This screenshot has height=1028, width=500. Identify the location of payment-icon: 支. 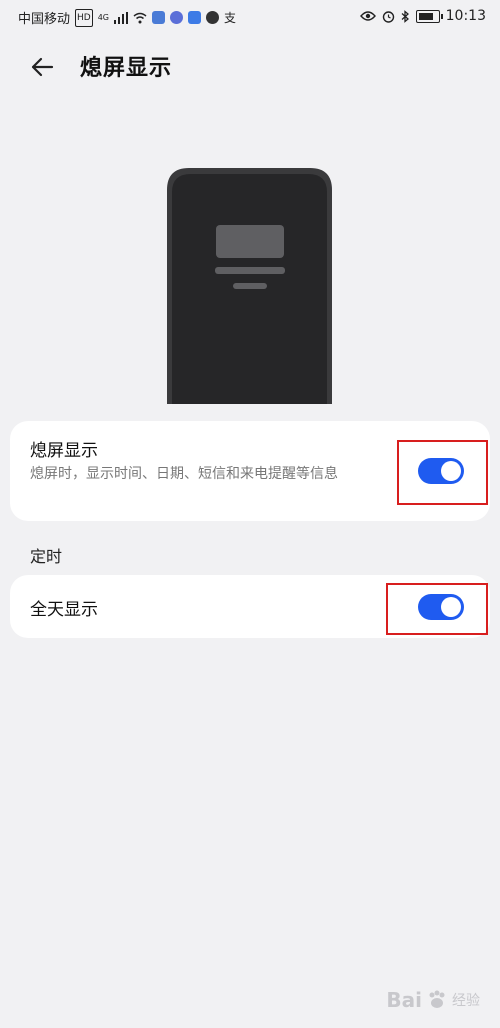
(230, 17).